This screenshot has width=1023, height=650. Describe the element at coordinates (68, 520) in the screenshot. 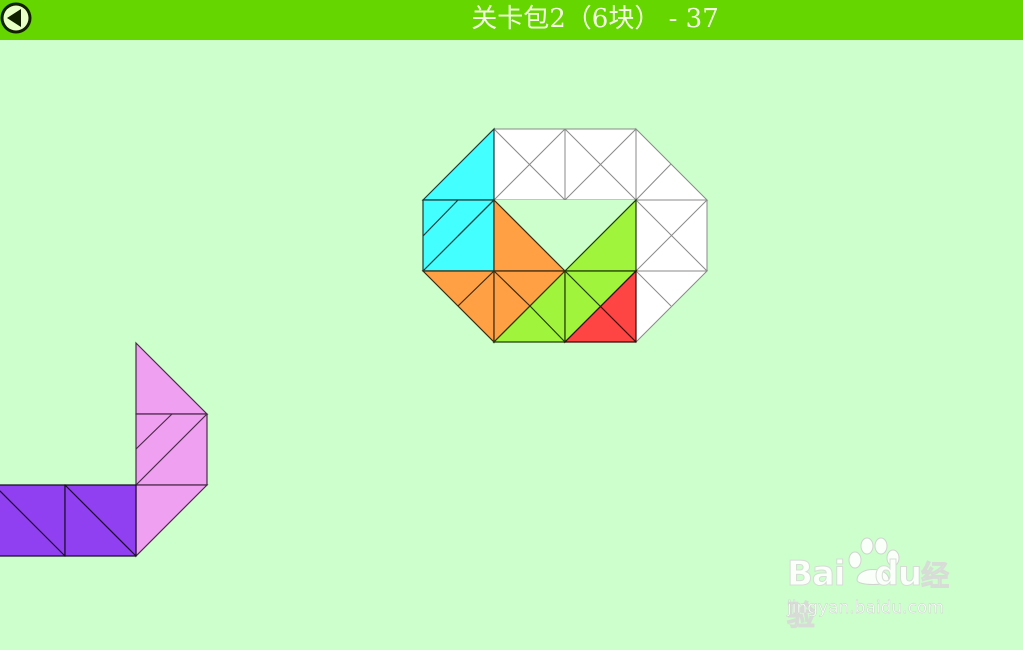

I see `piece-purple` at that location.